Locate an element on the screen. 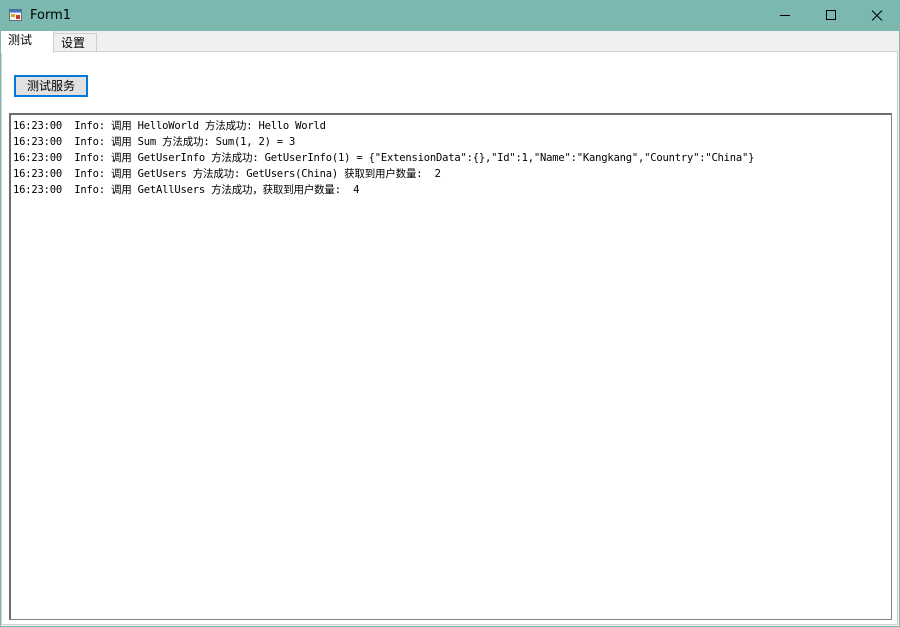  maximize-button is located at coordinates (831, 15).